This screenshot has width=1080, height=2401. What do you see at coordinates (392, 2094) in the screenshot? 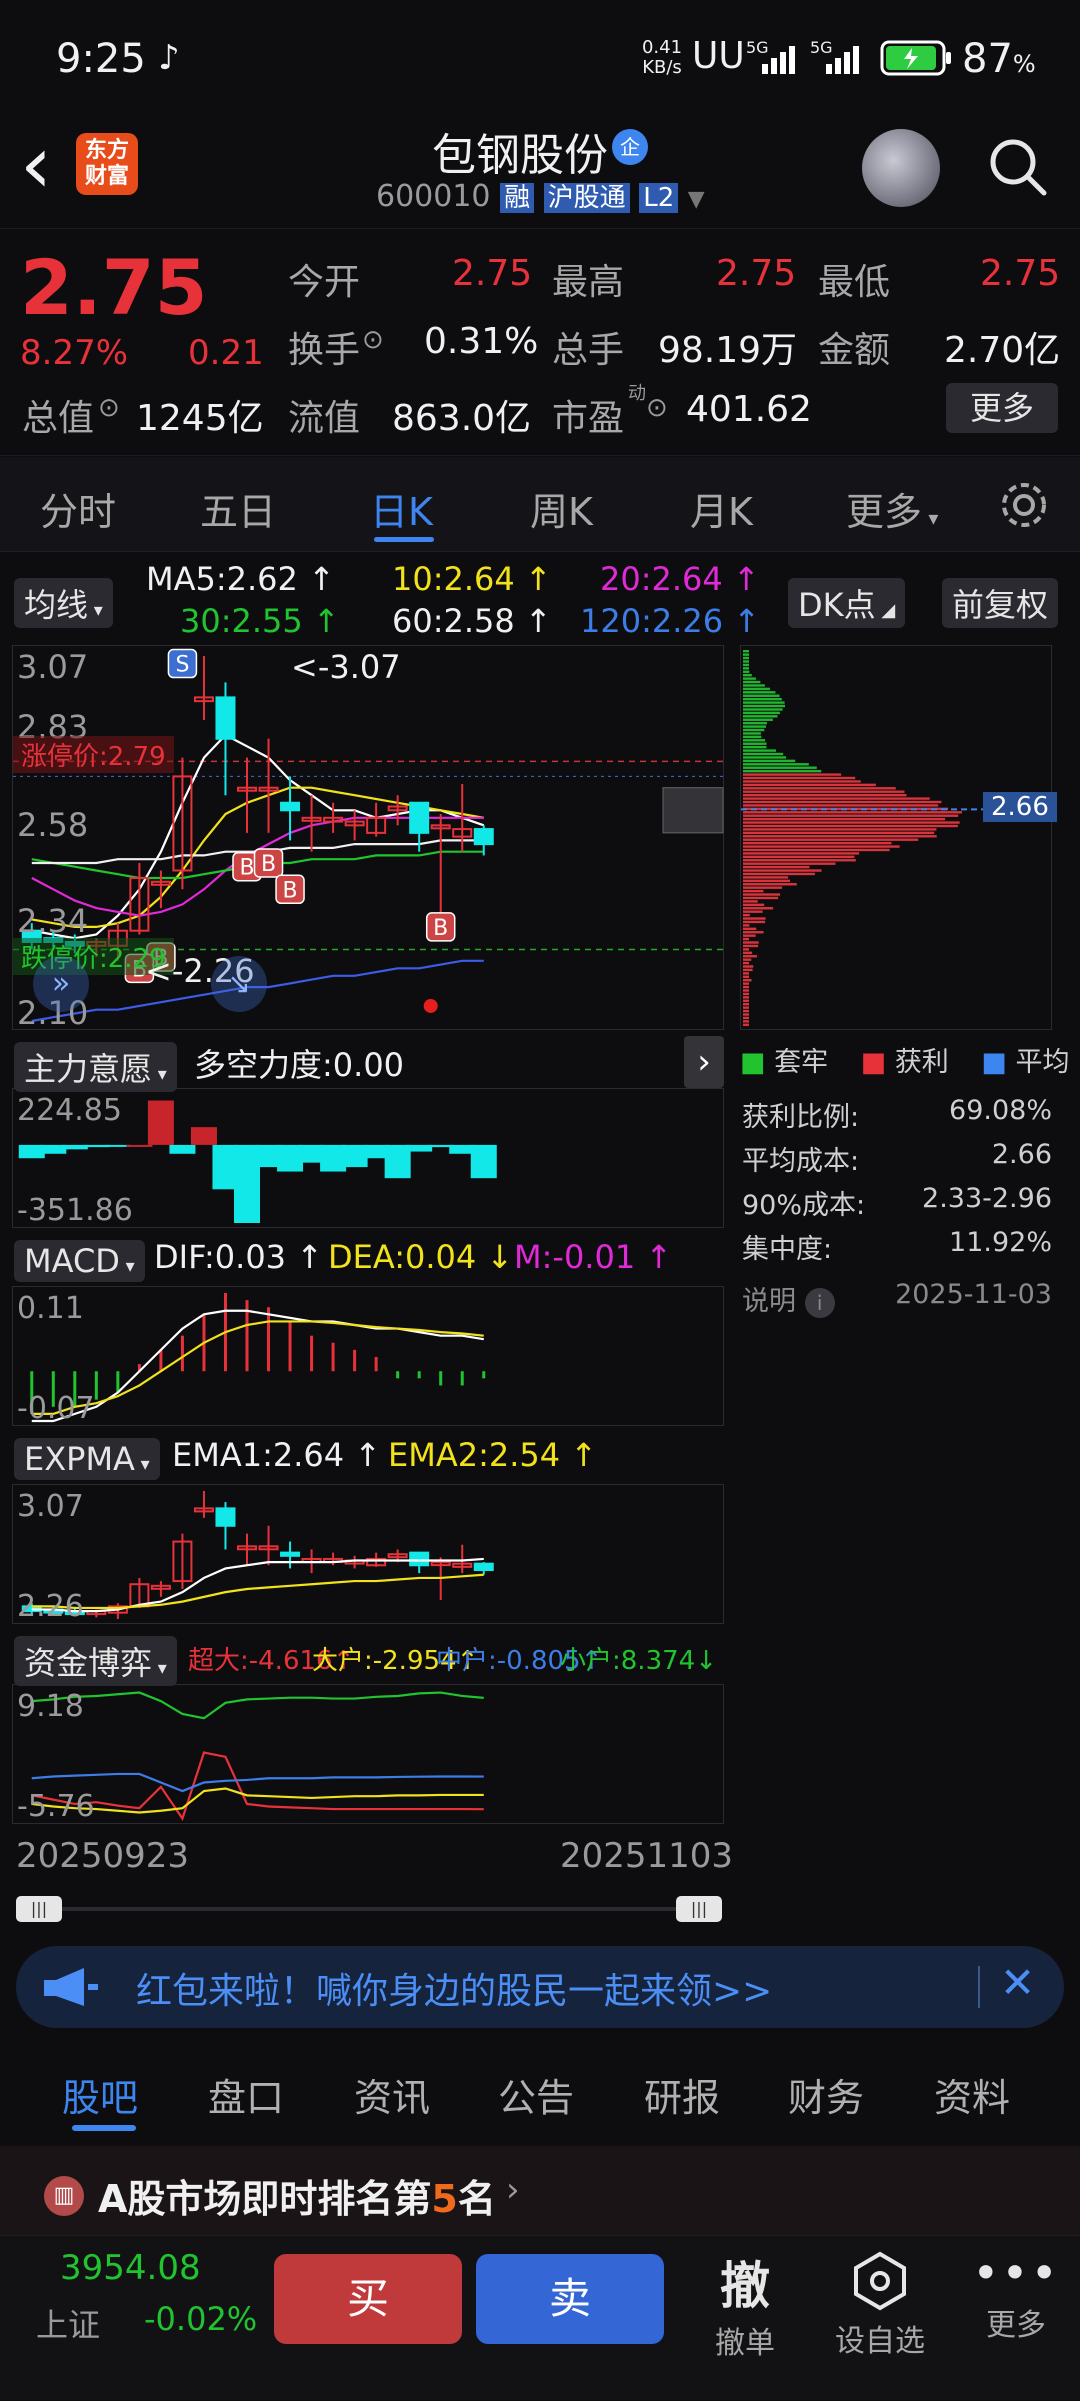
I see `tab-news: 资讯` at bounding box center [392, 2094].